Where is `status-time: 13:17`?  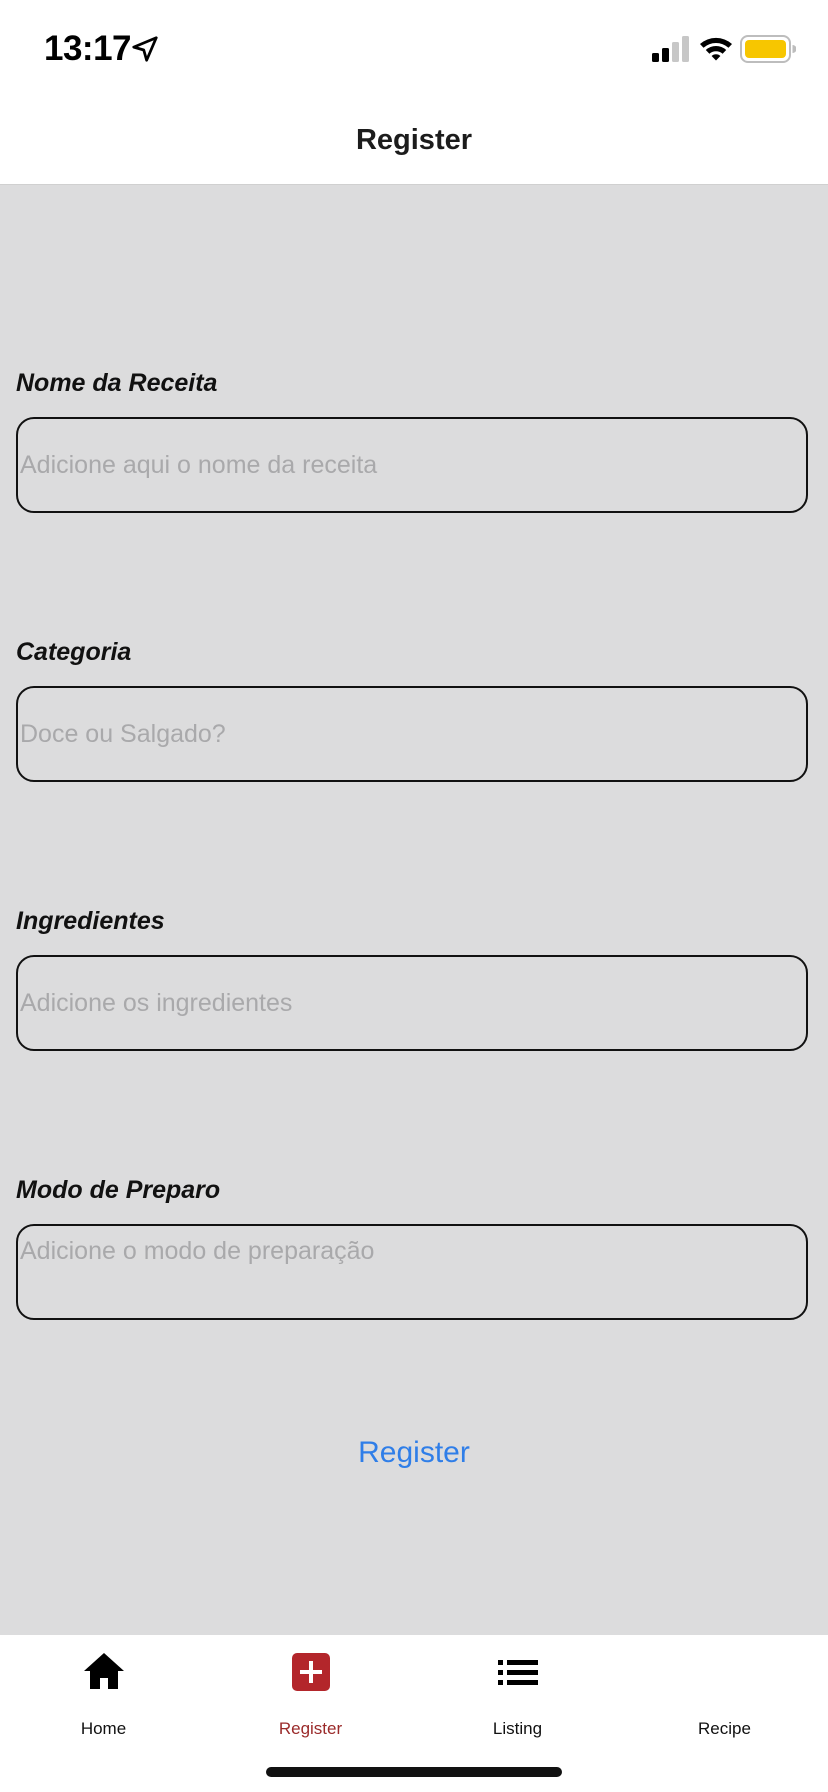 status-time: 13:17 is located at coordinates (88, 48).